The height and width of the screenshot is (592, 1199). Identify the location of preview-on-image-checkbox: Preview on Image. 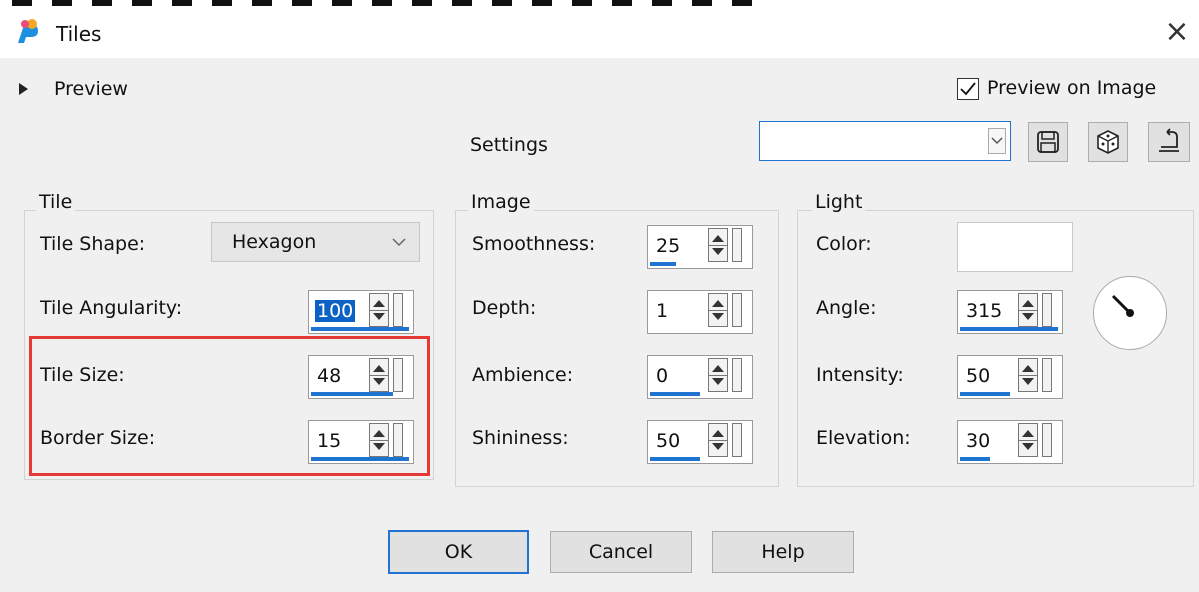
(1065, 90).